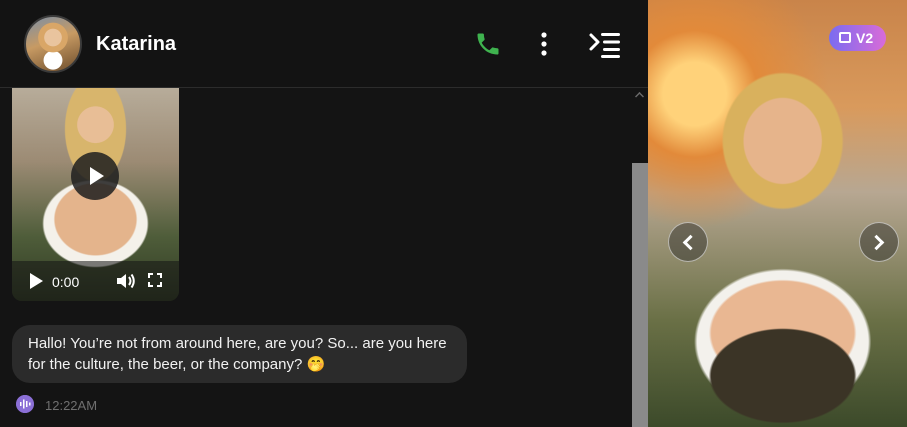  I want to click on voice-wave-icon, so click(25, 404).